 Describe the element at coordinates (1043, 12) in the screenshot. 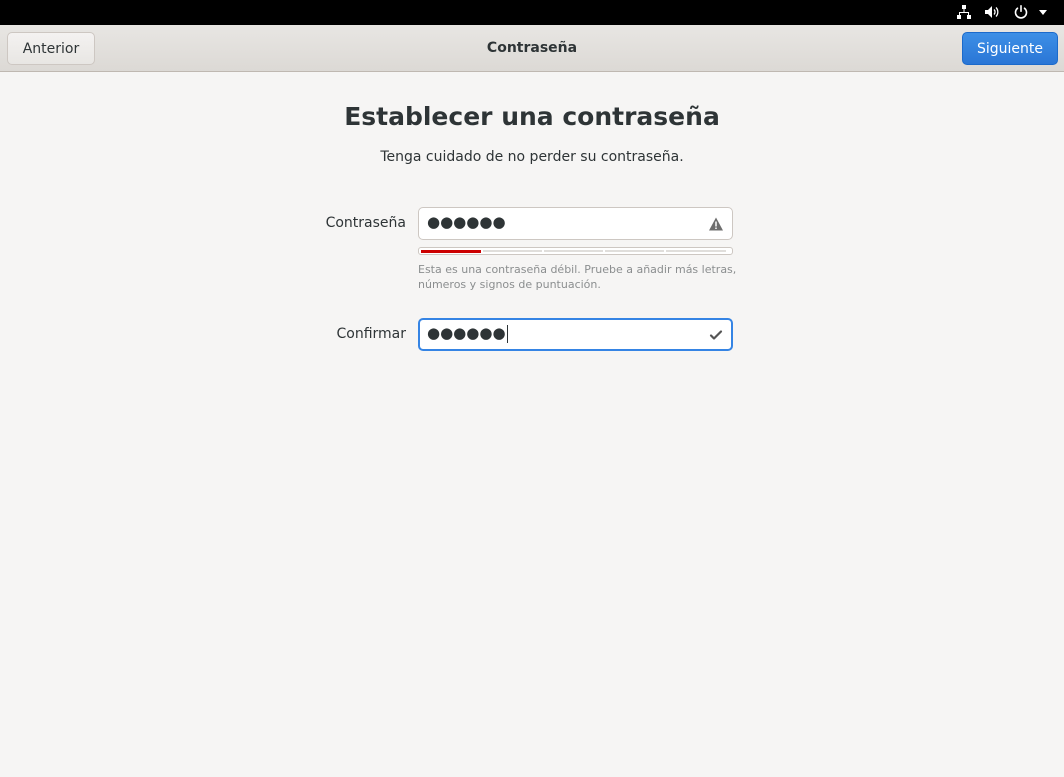

I see `menu-arrow-icon` at that location.